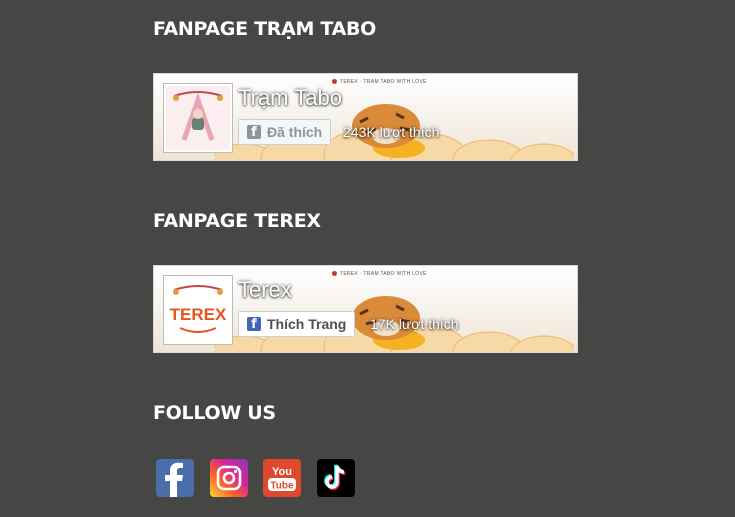  I want to click on like-button-label: Đã thích, so click(295, 132).